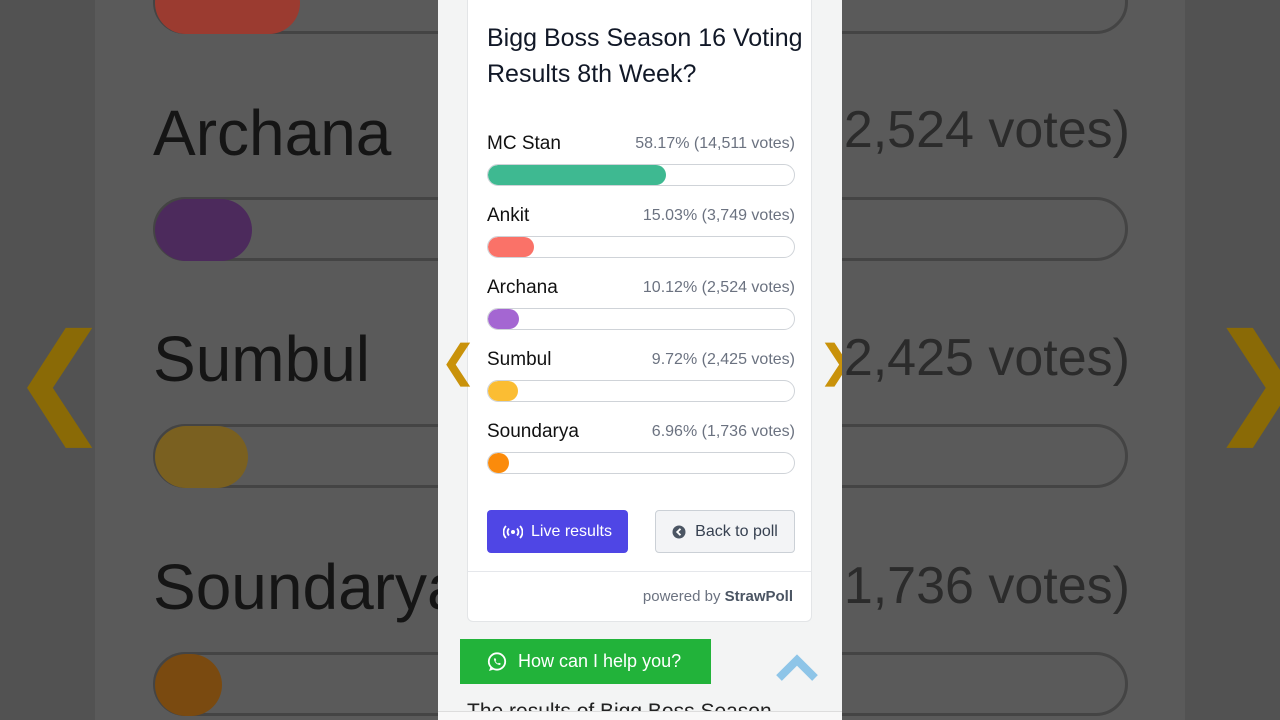 The width and height of the screenshot is (1280, 720). Describe the element at coordinates (571, 531) in the screenshot. I see `live-results-label: Live results` at that location.